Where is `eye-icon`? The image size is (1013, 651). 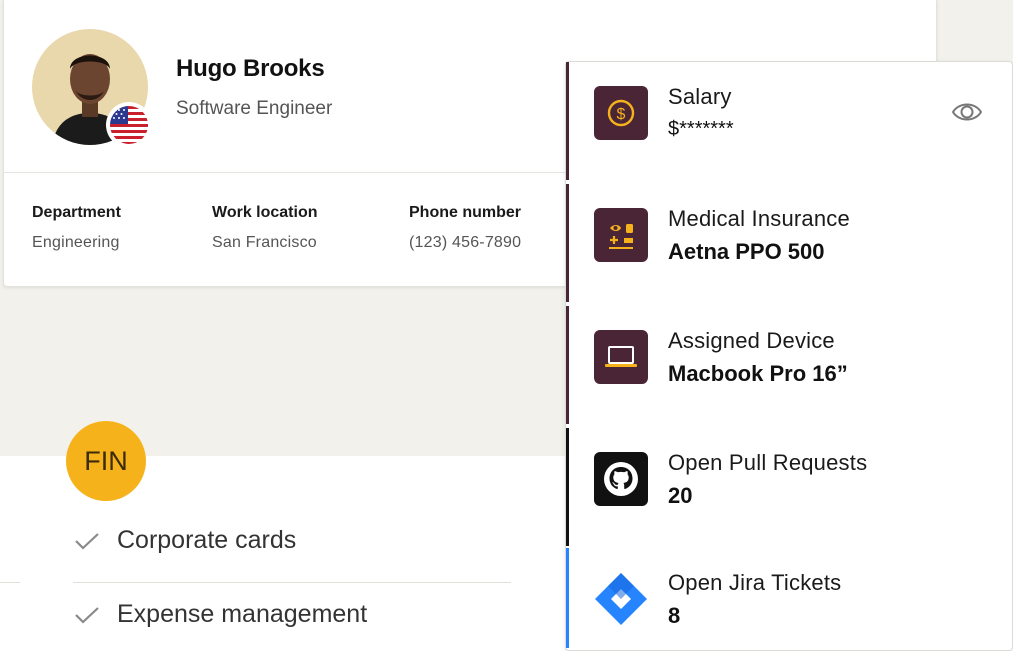
eye-icon is located at coordinates (967, 112).